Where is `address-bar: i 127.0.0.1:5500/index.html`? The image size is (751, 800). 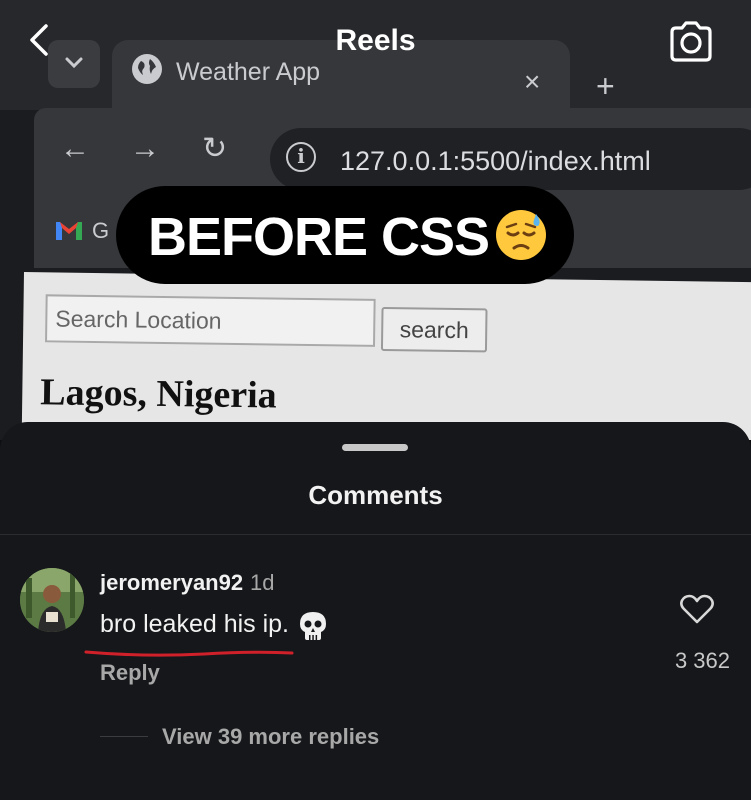
address-bar: i 127.0.0.1:5500/index.html is located at coordinates (510, 159).